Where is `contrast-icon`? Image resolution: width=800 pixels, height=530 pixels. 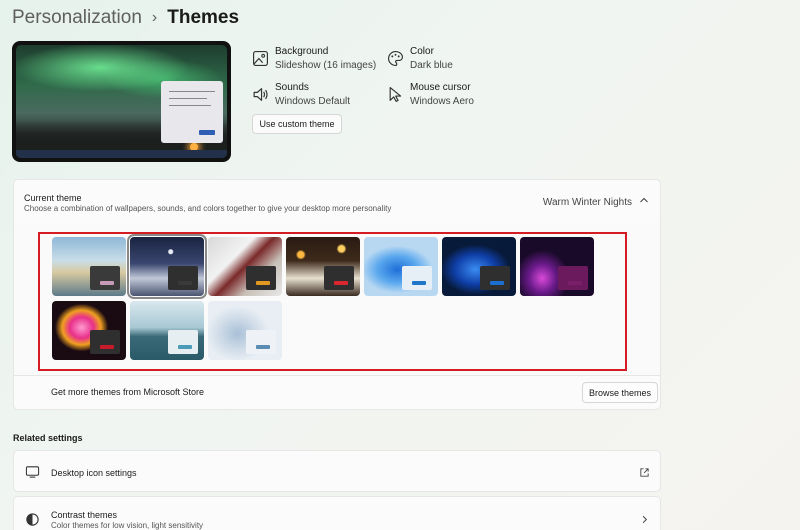
contrast-icon is located at coordinates (32, 519).